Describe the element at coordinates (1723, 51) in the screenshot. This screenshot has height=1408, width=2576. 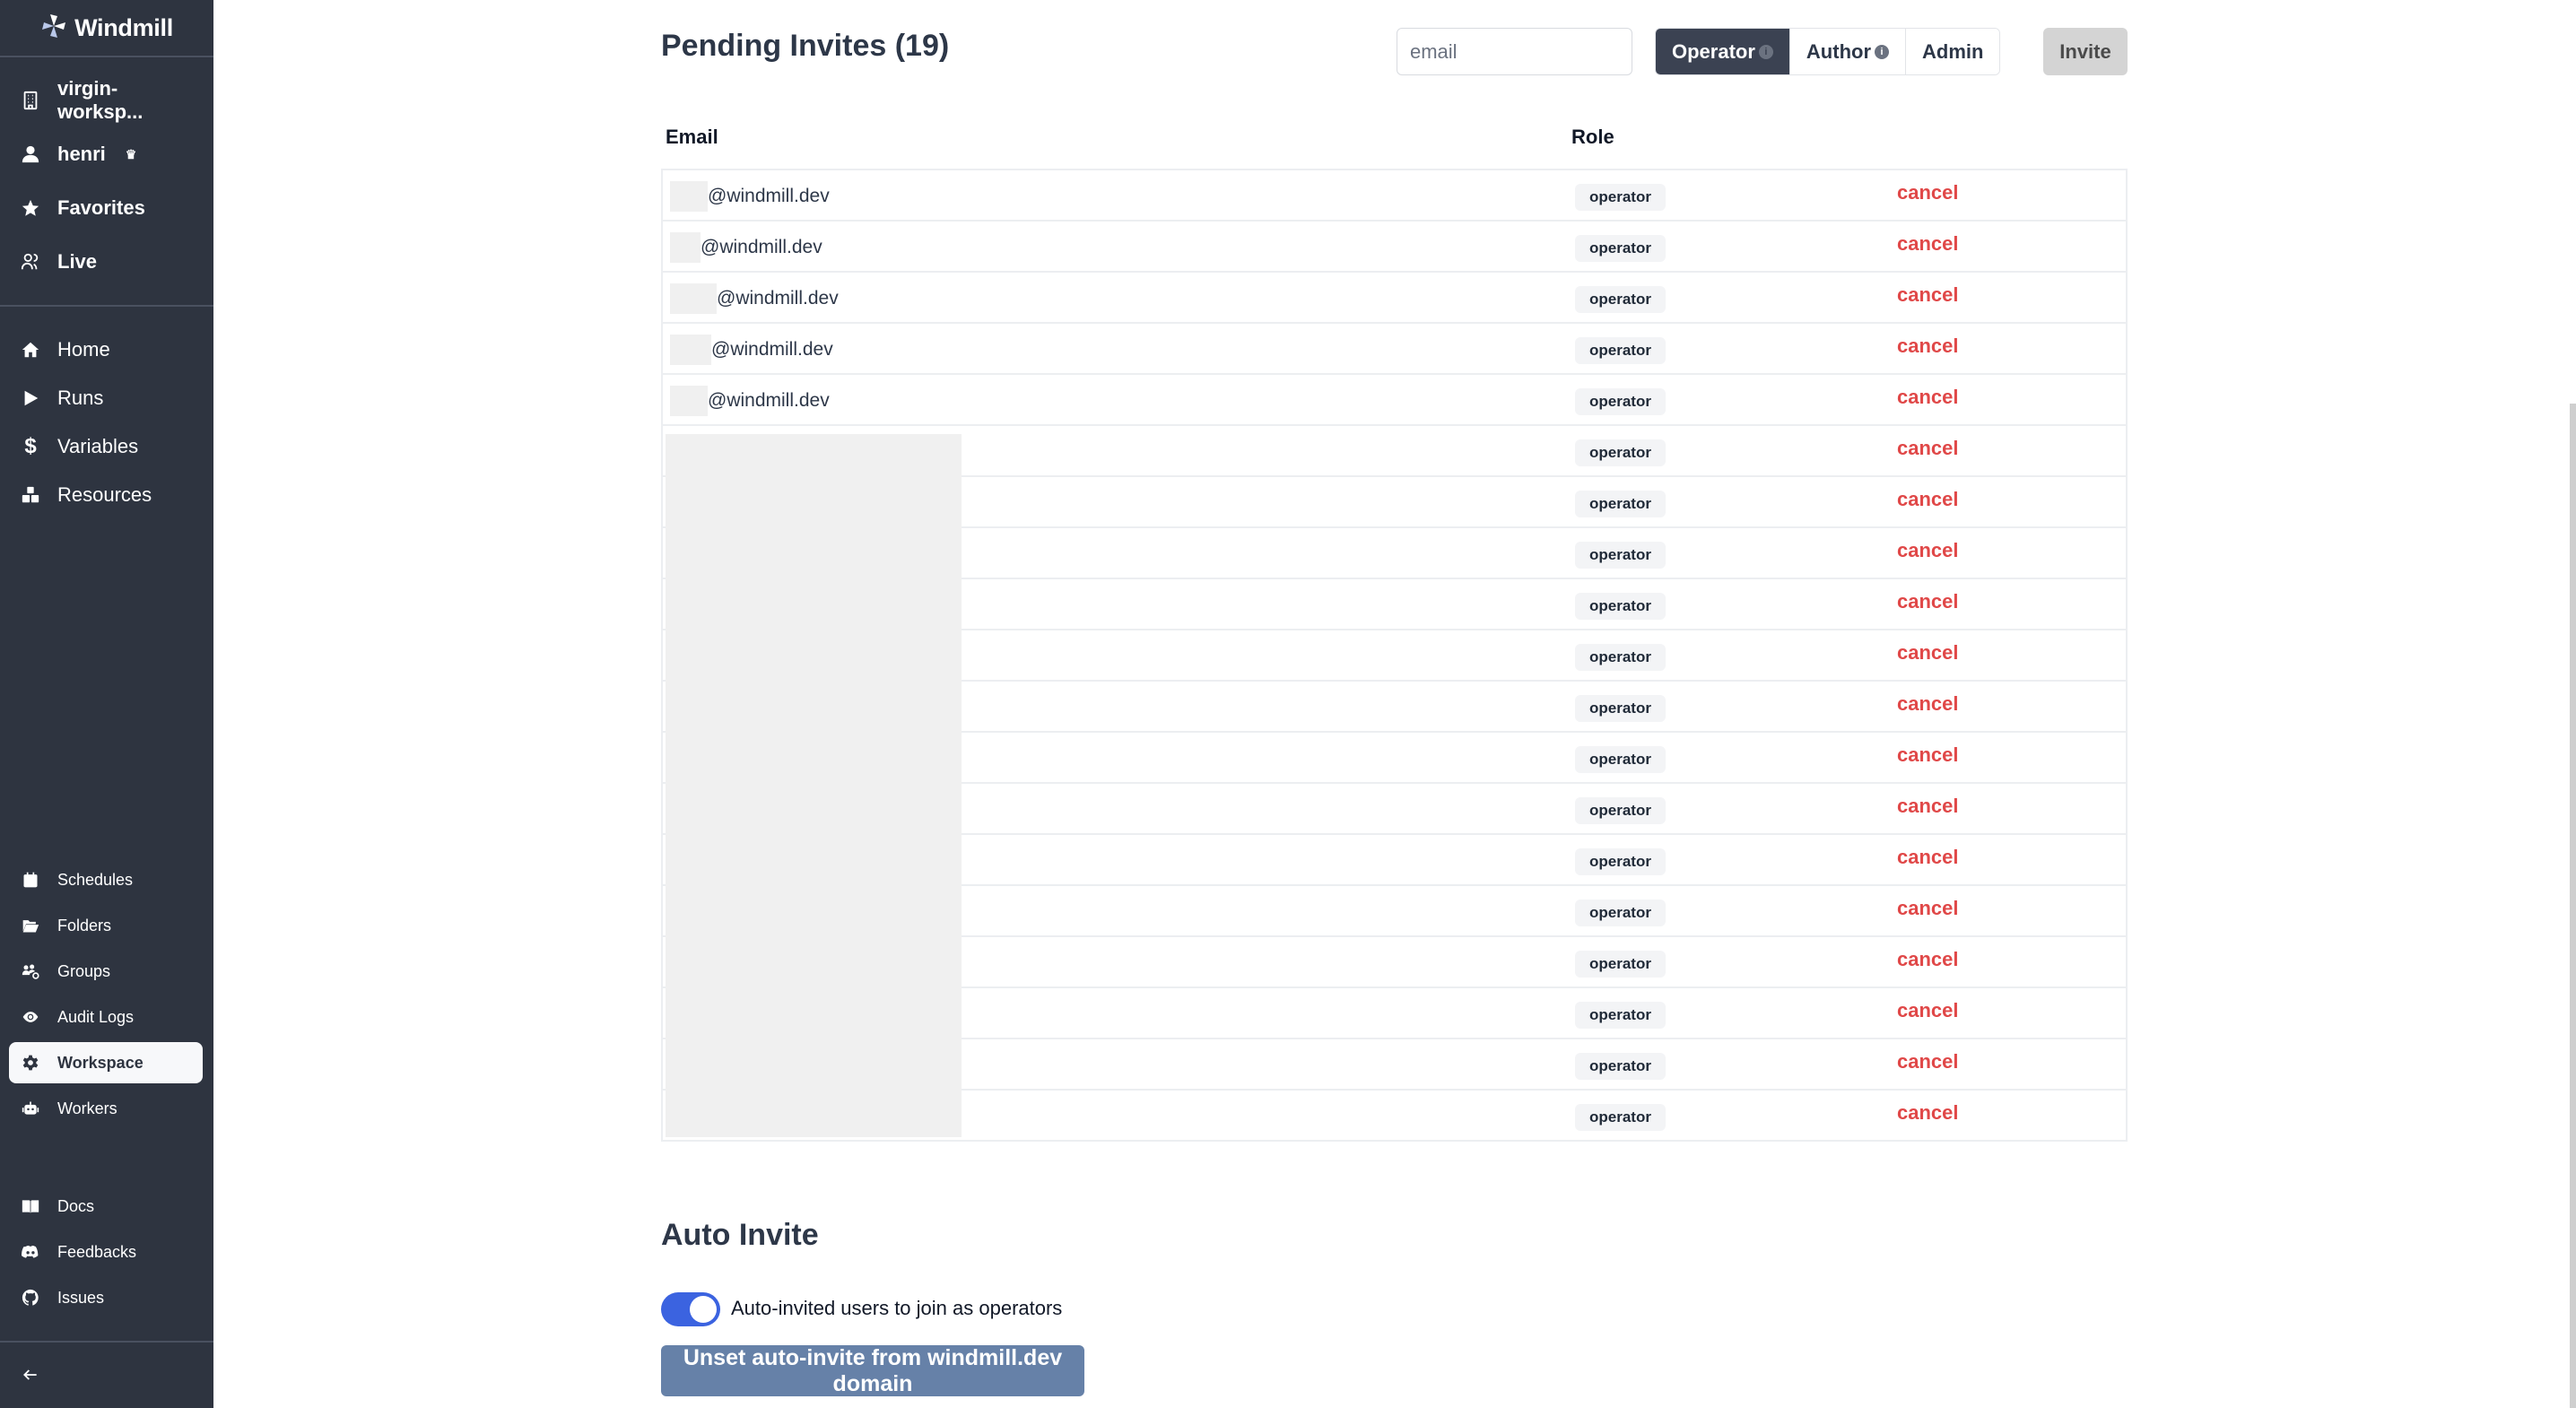
I see `role-option-operator: Operator i` at that location.